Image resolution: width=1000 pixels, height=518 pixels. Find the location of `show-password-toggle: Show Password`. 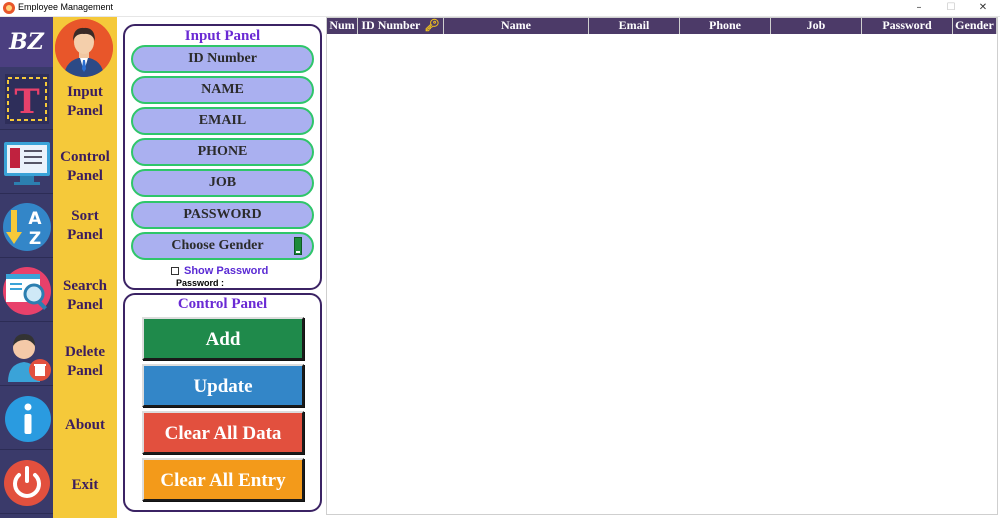

show-password-toggle: Show Password is located at coordinates (219, 271).